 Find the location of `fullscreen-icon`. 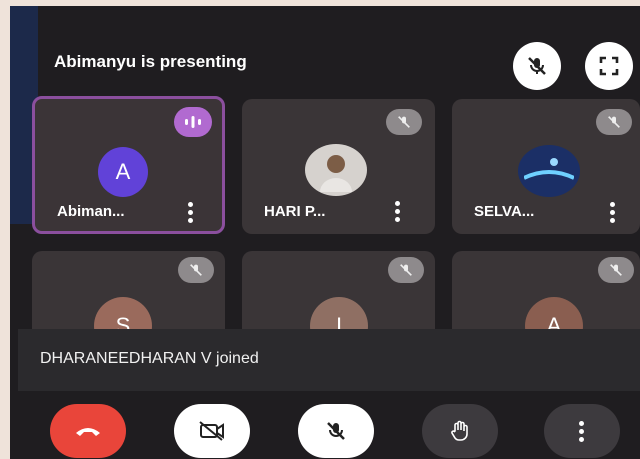

fullscreen-icon is located at coordinates (609, 66).